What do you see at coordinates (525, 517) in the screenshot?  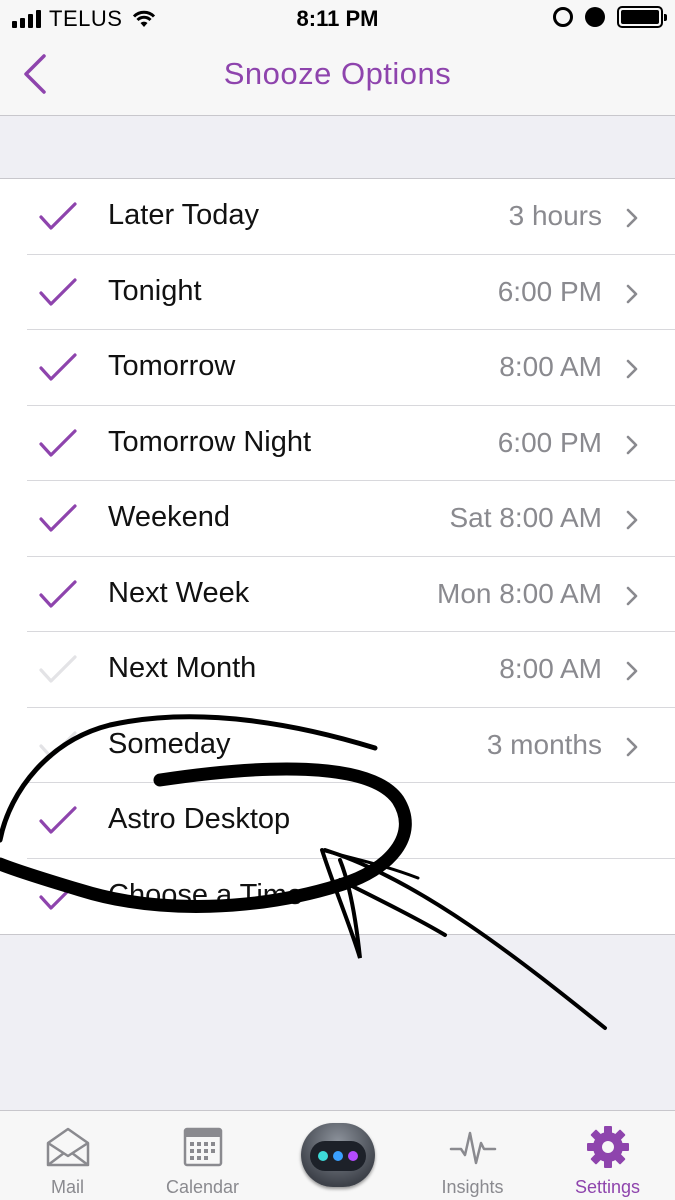 I see `option-value: Sat 8:00 AM` at bounding box center [525, 517].